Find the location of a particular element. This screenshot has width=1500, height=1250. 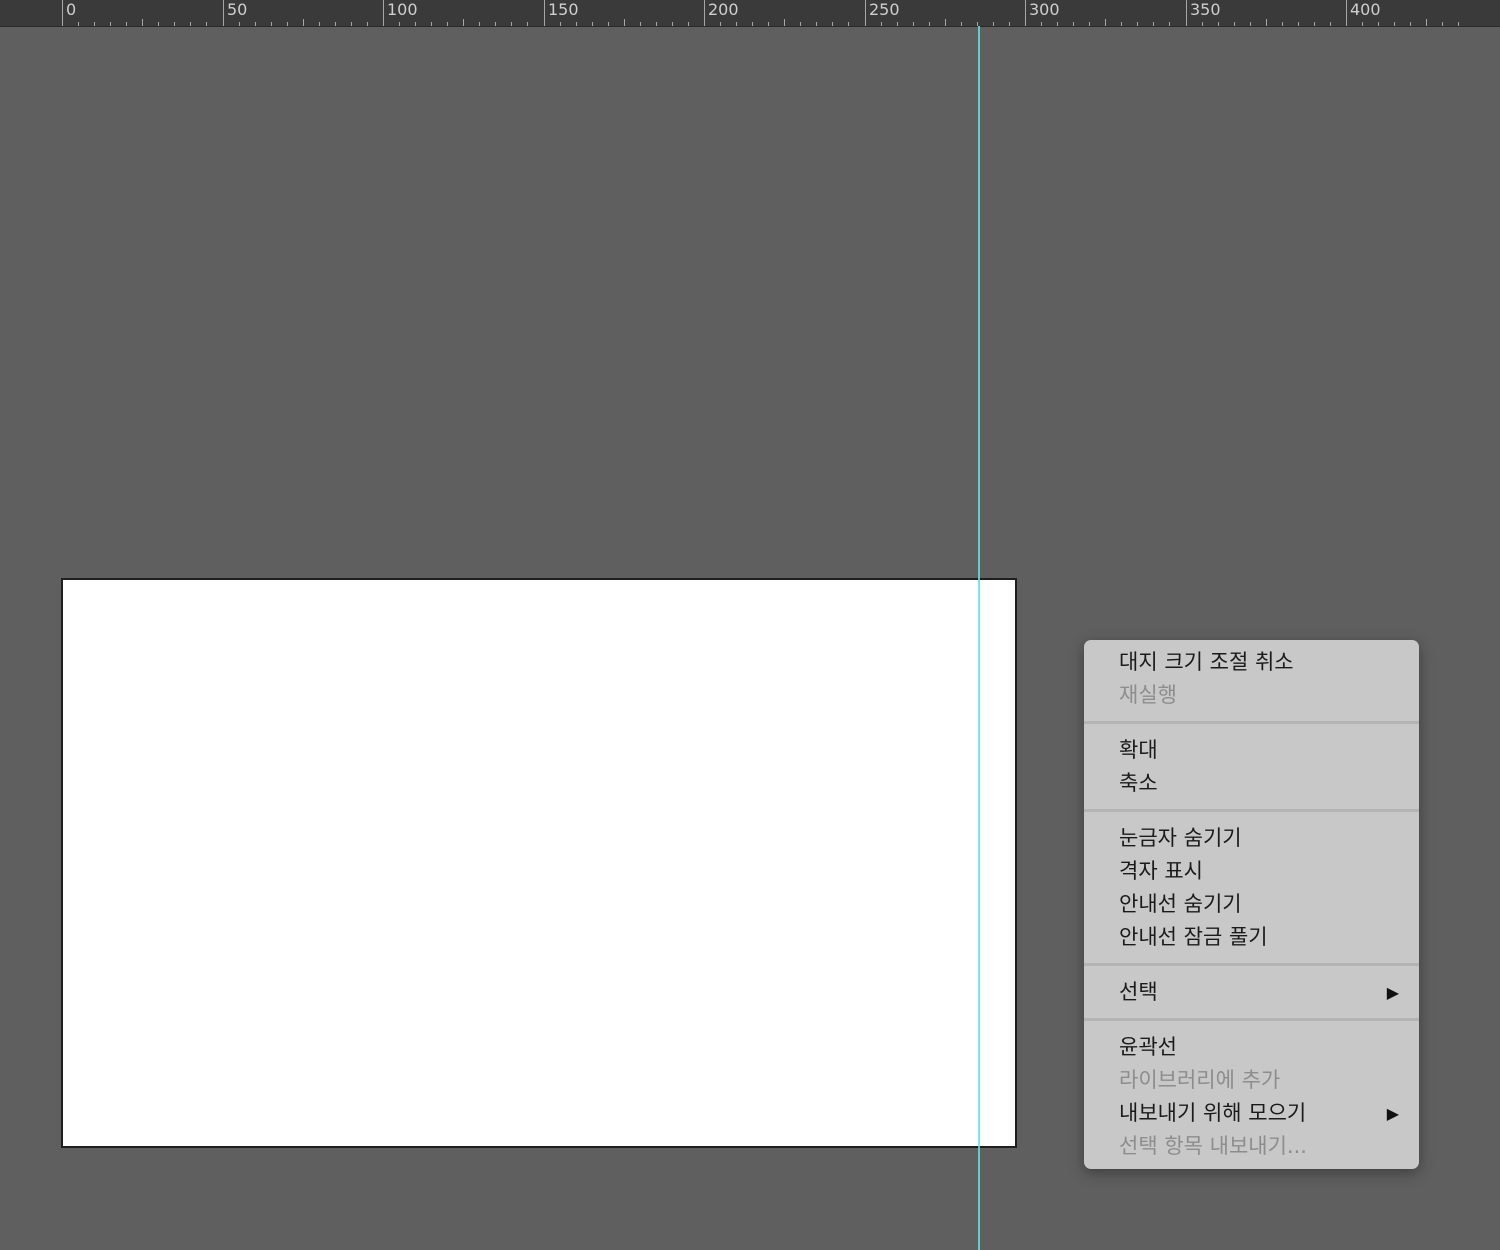

menu-item-hide-guides: 안내선 숨기기 is located at coordinates (1251, 904).